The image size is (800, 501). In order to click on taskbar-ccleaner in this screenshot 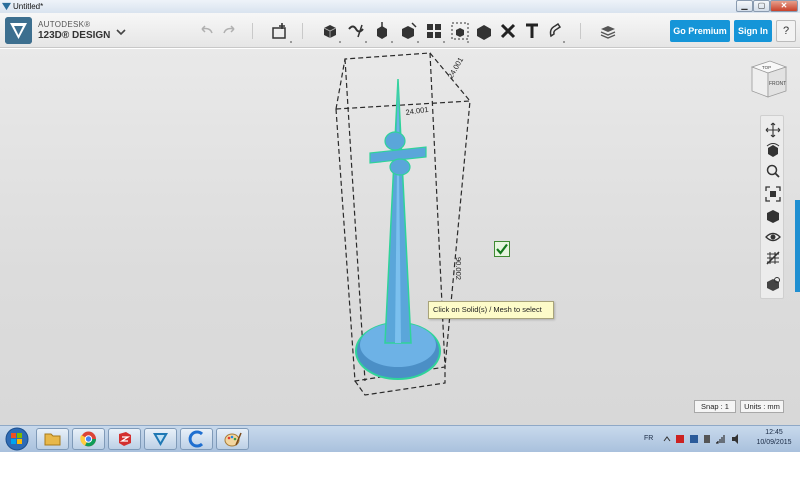, I will do `click(196, 439)`.